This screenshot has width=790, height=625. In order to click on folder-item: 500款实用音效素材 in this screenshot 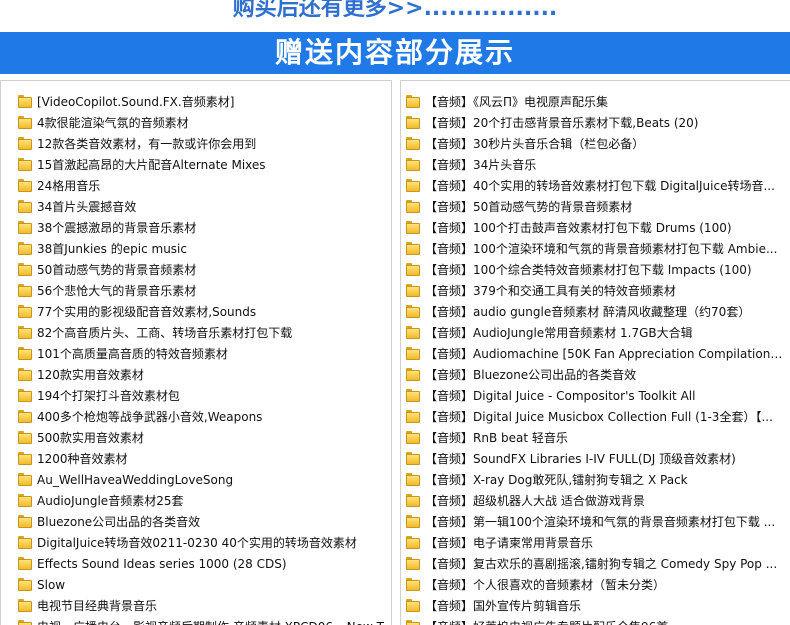, I will do `click(196, 437)`.